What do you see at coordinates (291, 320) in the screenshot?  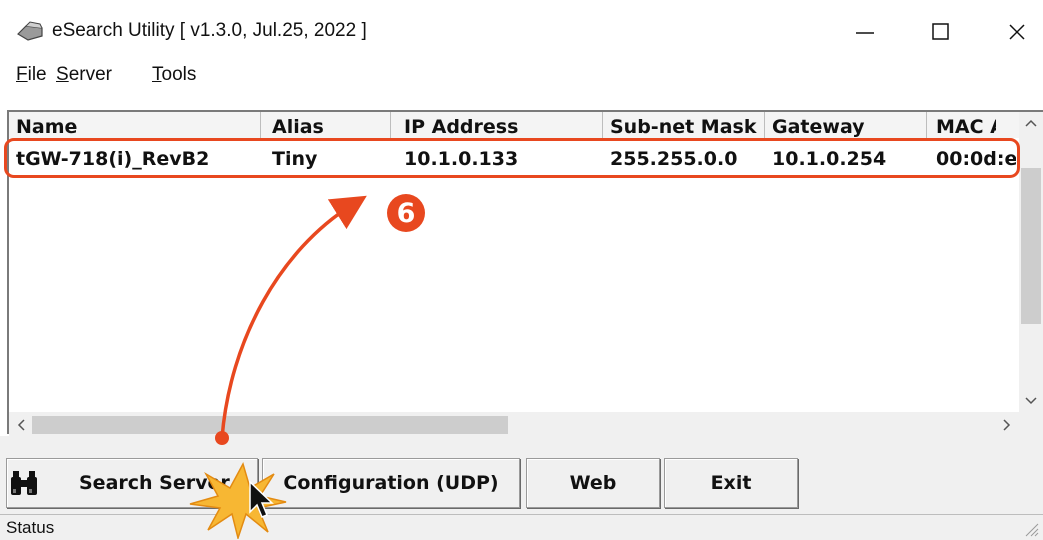 I see `annotation-arrow` at bounding box center [291, 320].